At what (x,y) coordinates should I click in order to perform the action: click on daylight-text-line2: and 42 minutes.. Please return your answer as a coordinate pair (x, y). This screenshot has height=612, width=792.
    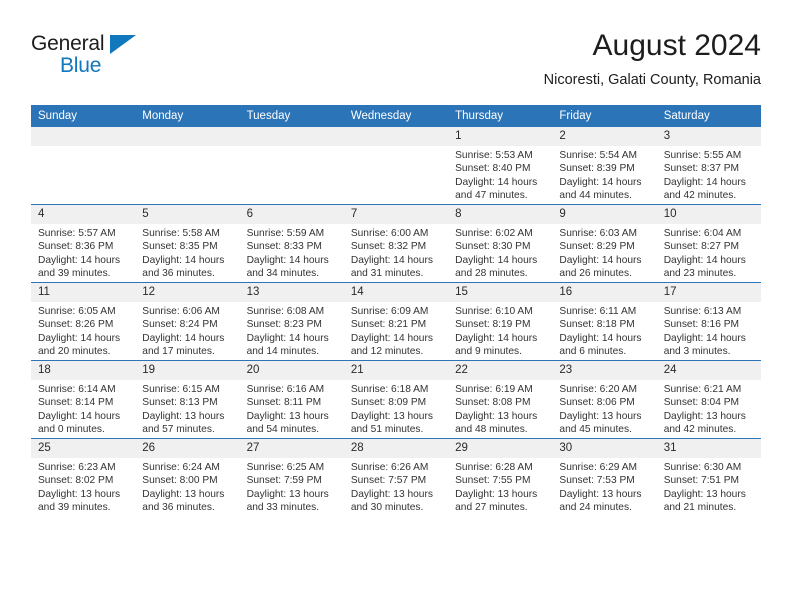
    Looking at the image, I should click on (700, 429).